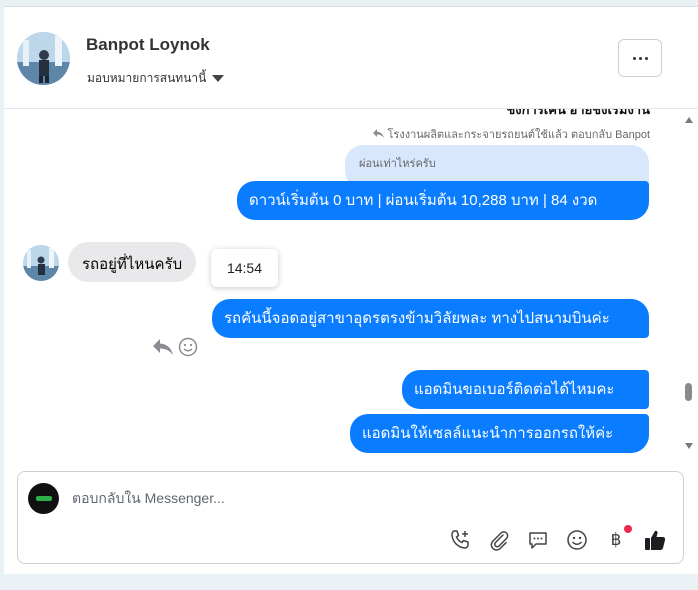 The height and width of the screenshot is (590, 698). I want to click on smiley-icon, so click(577, 540).